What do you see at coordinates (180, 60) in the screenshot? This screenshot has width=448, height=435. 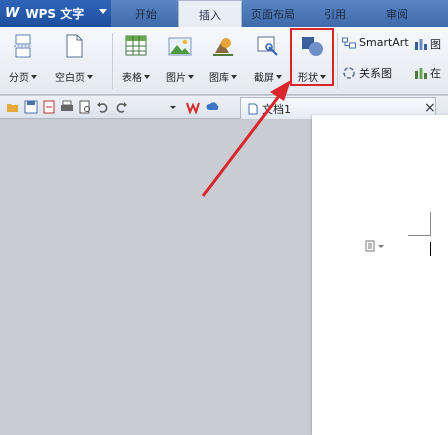 I see `picture-button: 图片` at bounding box center [180, 60].